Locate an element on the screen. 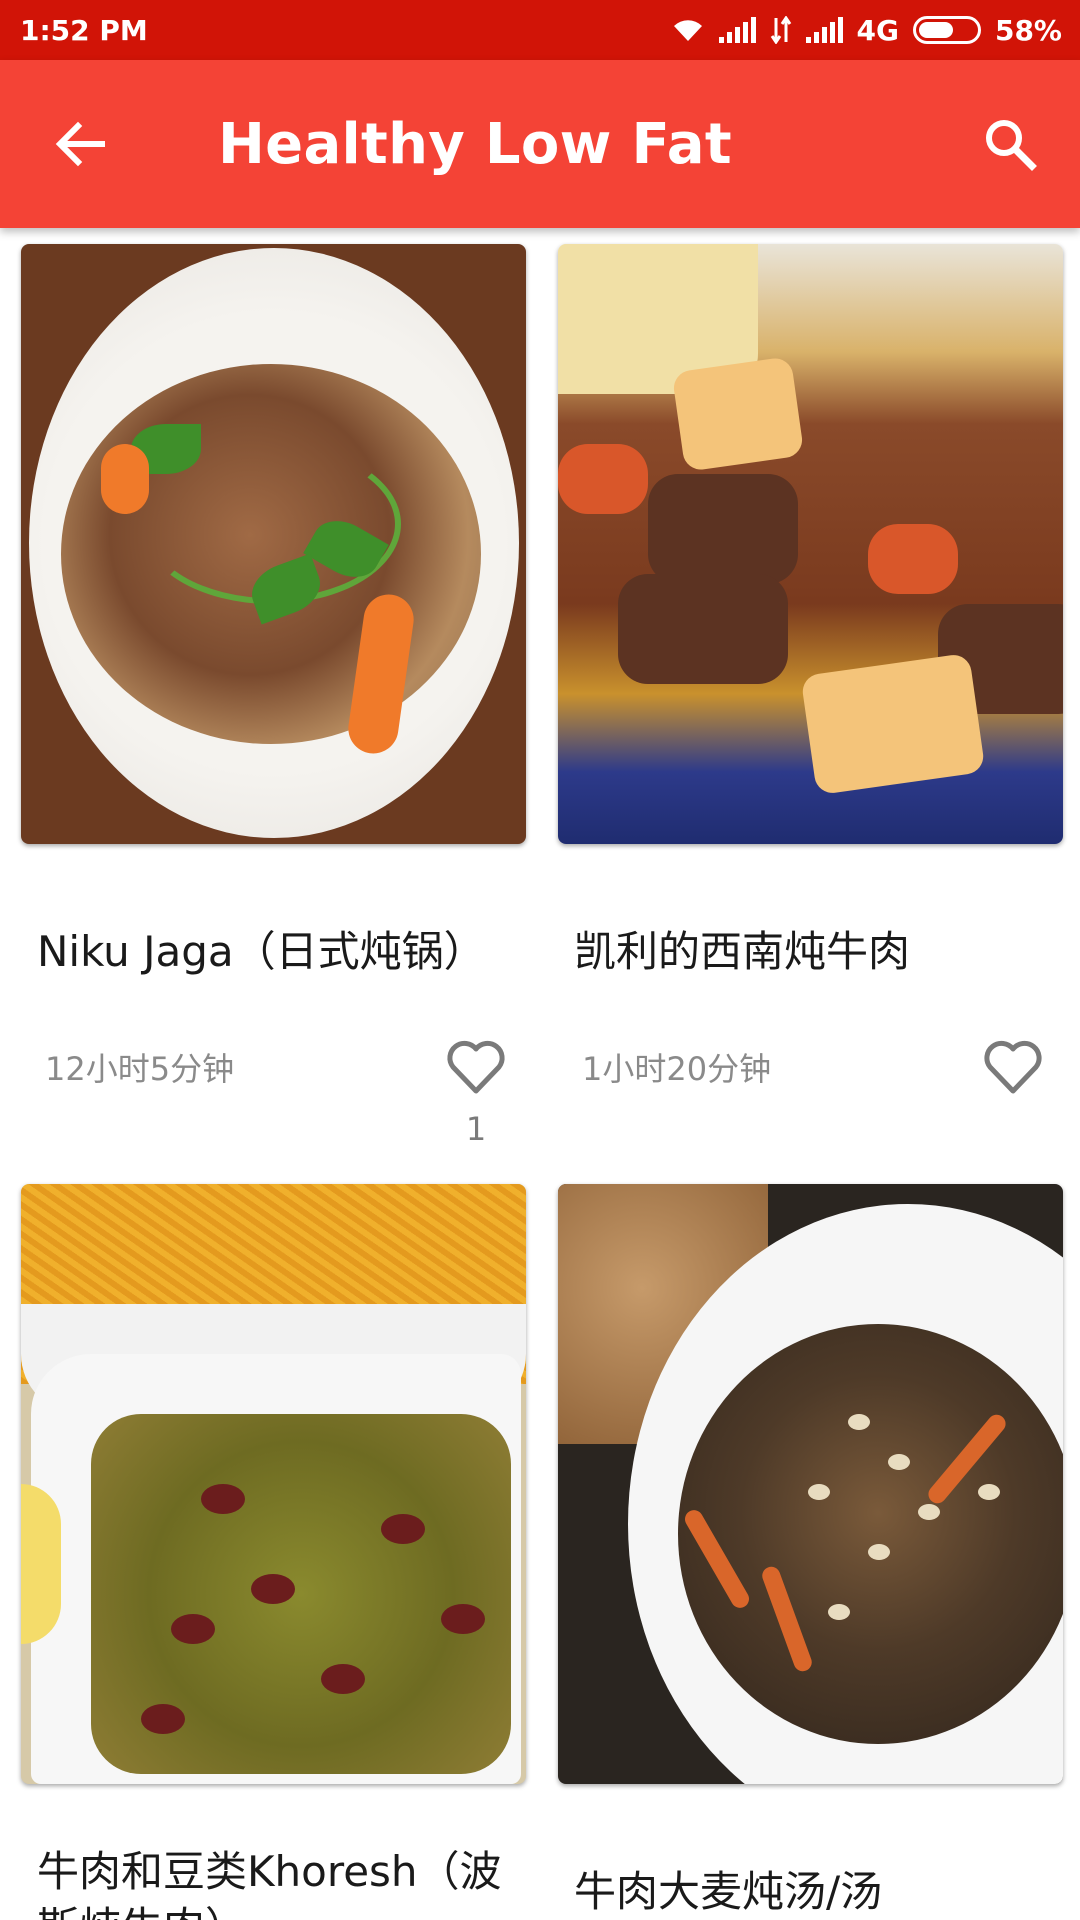 This screenshot has width=1080, height=1920. recipe-title: Niku Jaga（日式炖锅） is located at coordinates (261, 951).